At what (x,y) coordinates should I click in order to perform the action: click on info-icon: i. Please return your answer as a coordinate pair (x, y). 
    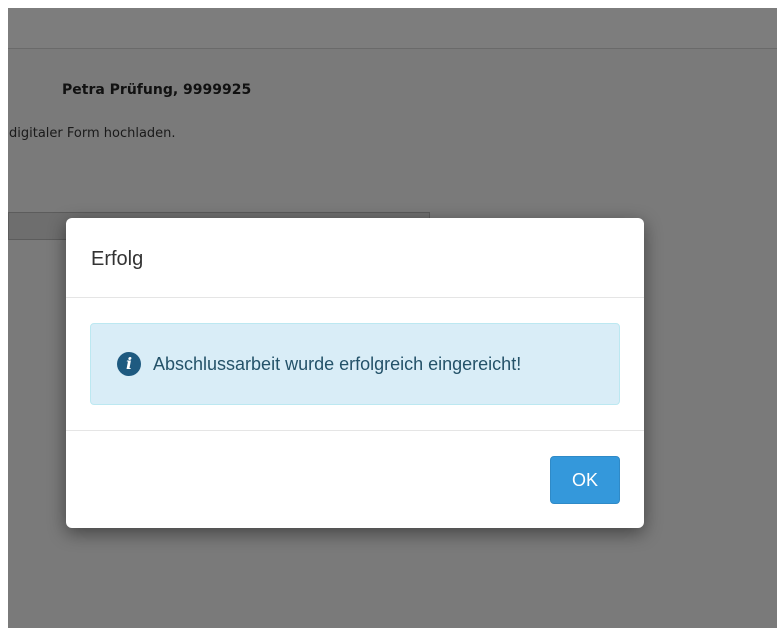
    Looking at the image, I should click on (129, 364).